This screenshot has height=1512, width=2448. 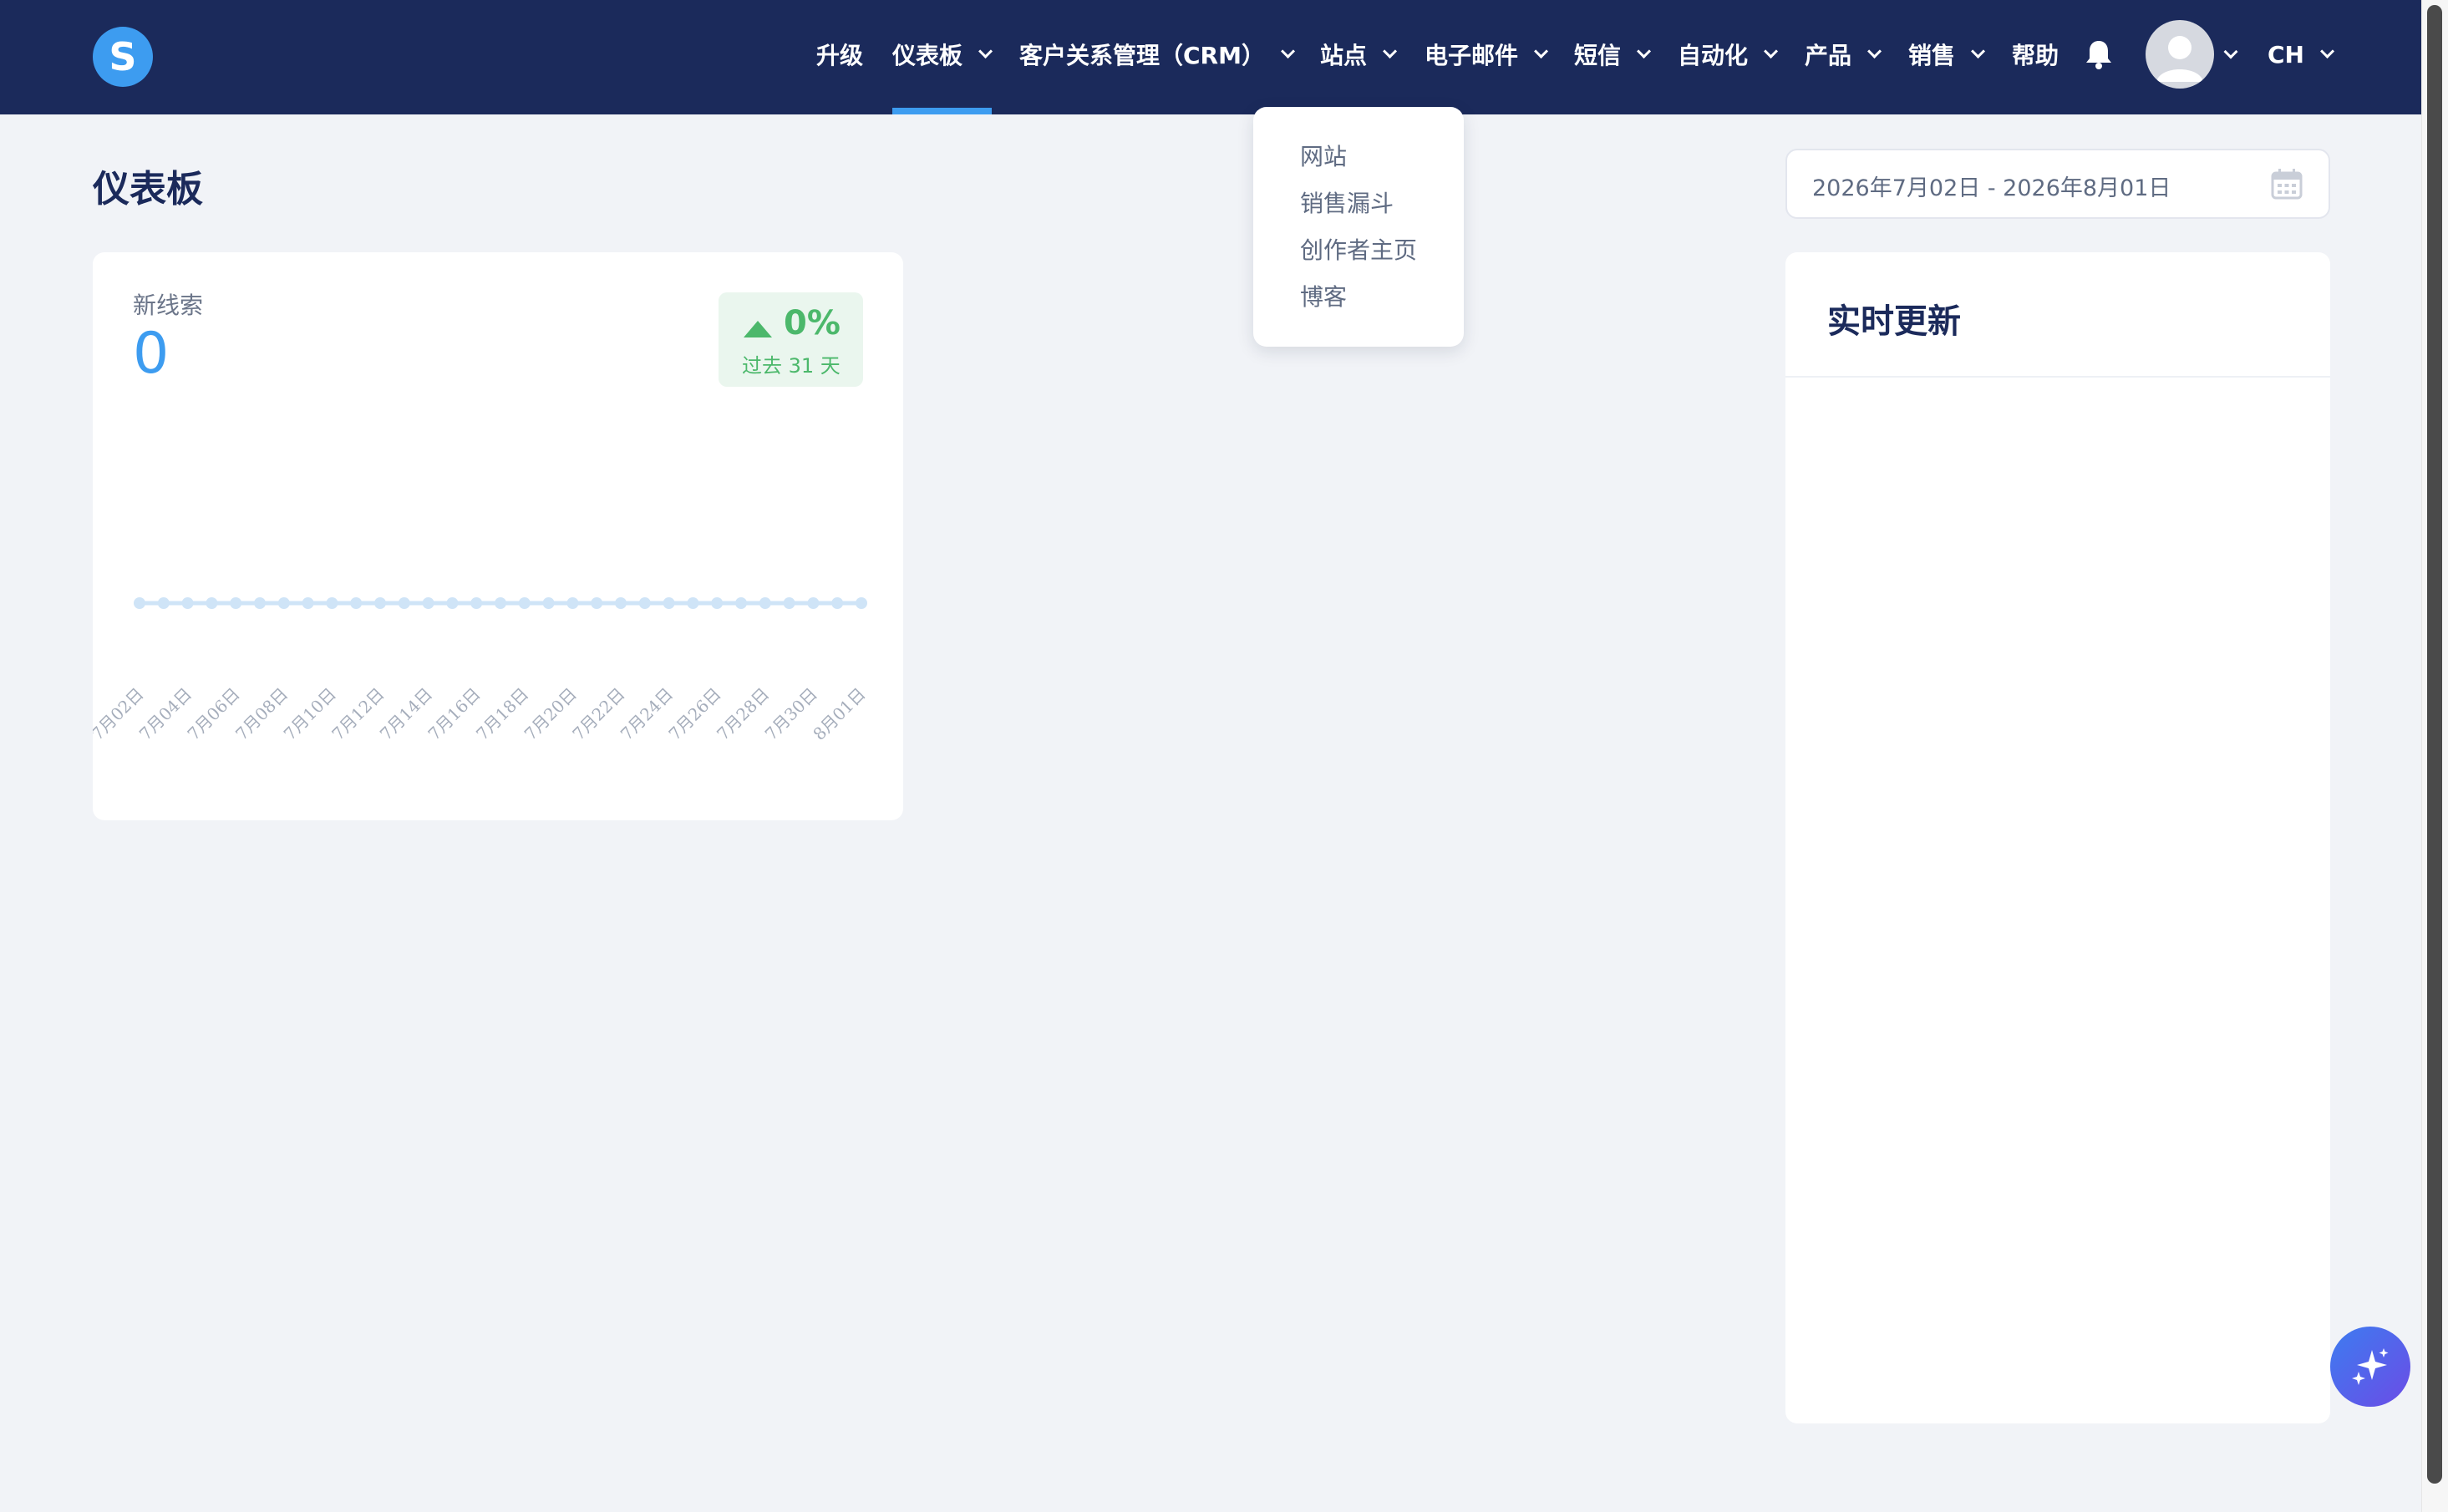 I want to click on nav-automation-label: 自动化, so click(x=1713, y=55).